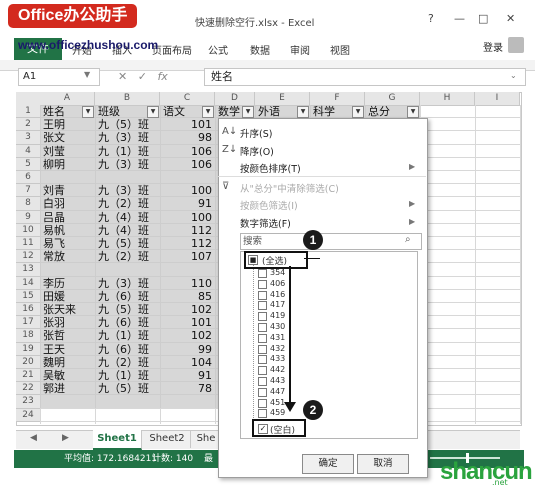 The width and height of the screenshot is (535, 495). What do you see at coordinates (277, 369) in the screenshot?
I see `value-label: 442` at bounding box center [277, 369].